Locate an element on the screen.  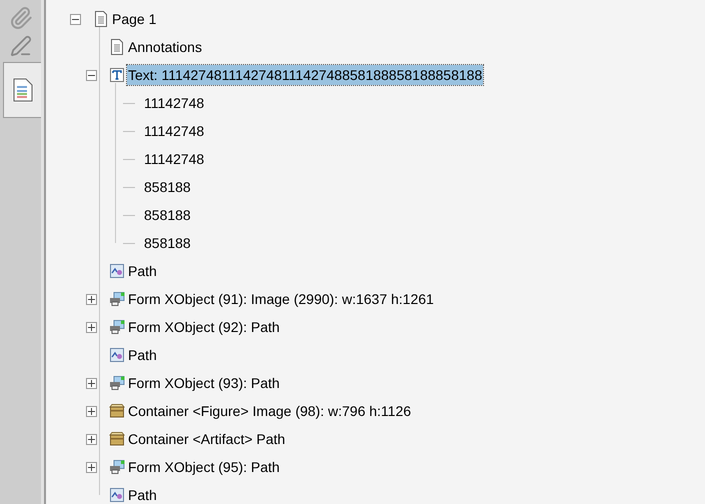
paperclip-icon is located at coordinates (20, 18).